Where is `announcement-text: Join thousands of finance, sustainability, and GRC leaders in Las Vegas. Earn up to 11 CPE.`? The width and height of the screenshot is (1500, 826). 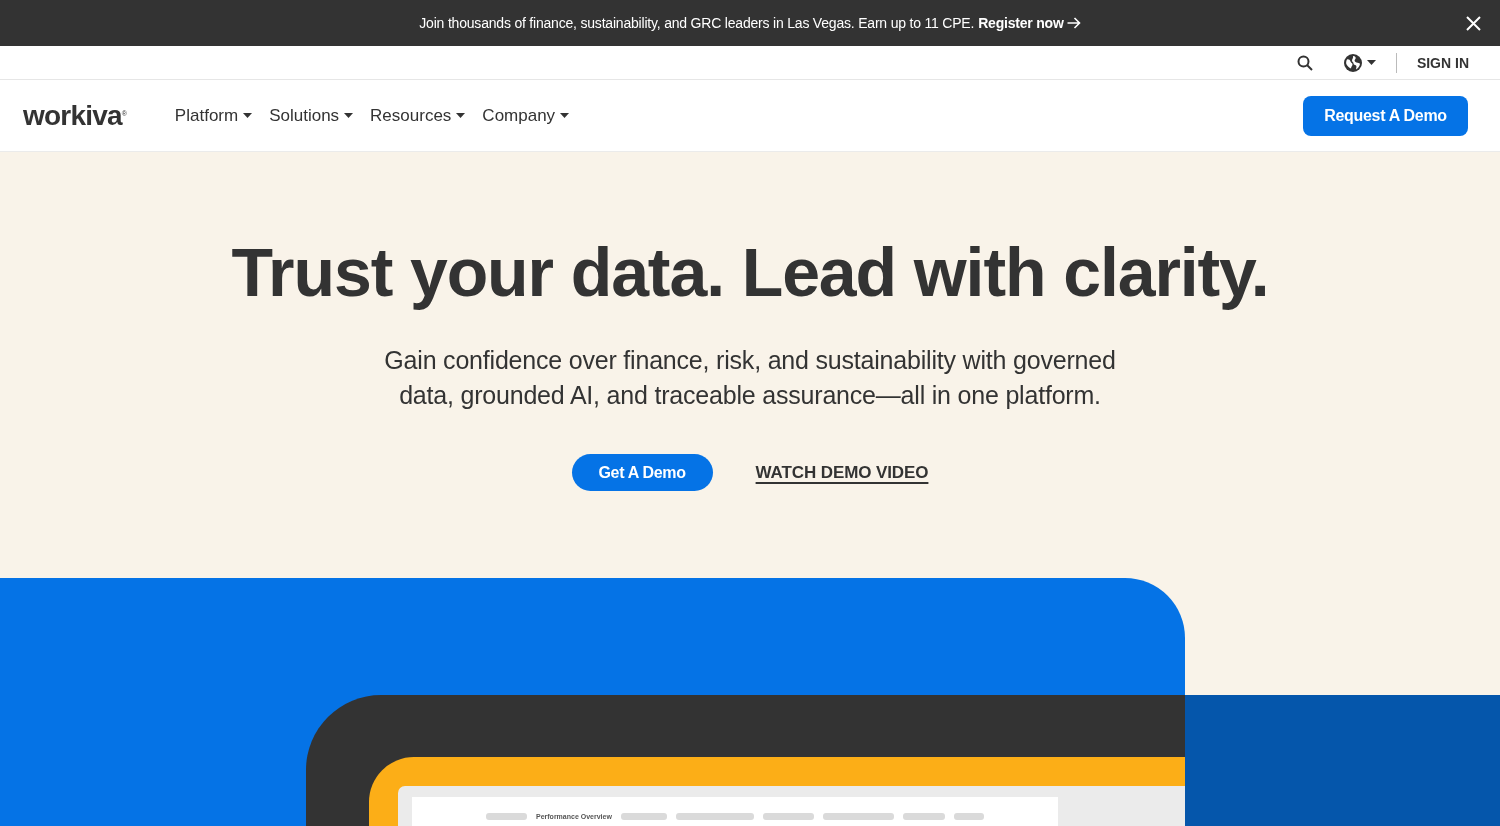
announcement-text: Join thousands of finance, sustainability, and GRC leaders in Las Vegas. Earn up to 11 CPE. is located at coordinates (697, 23).